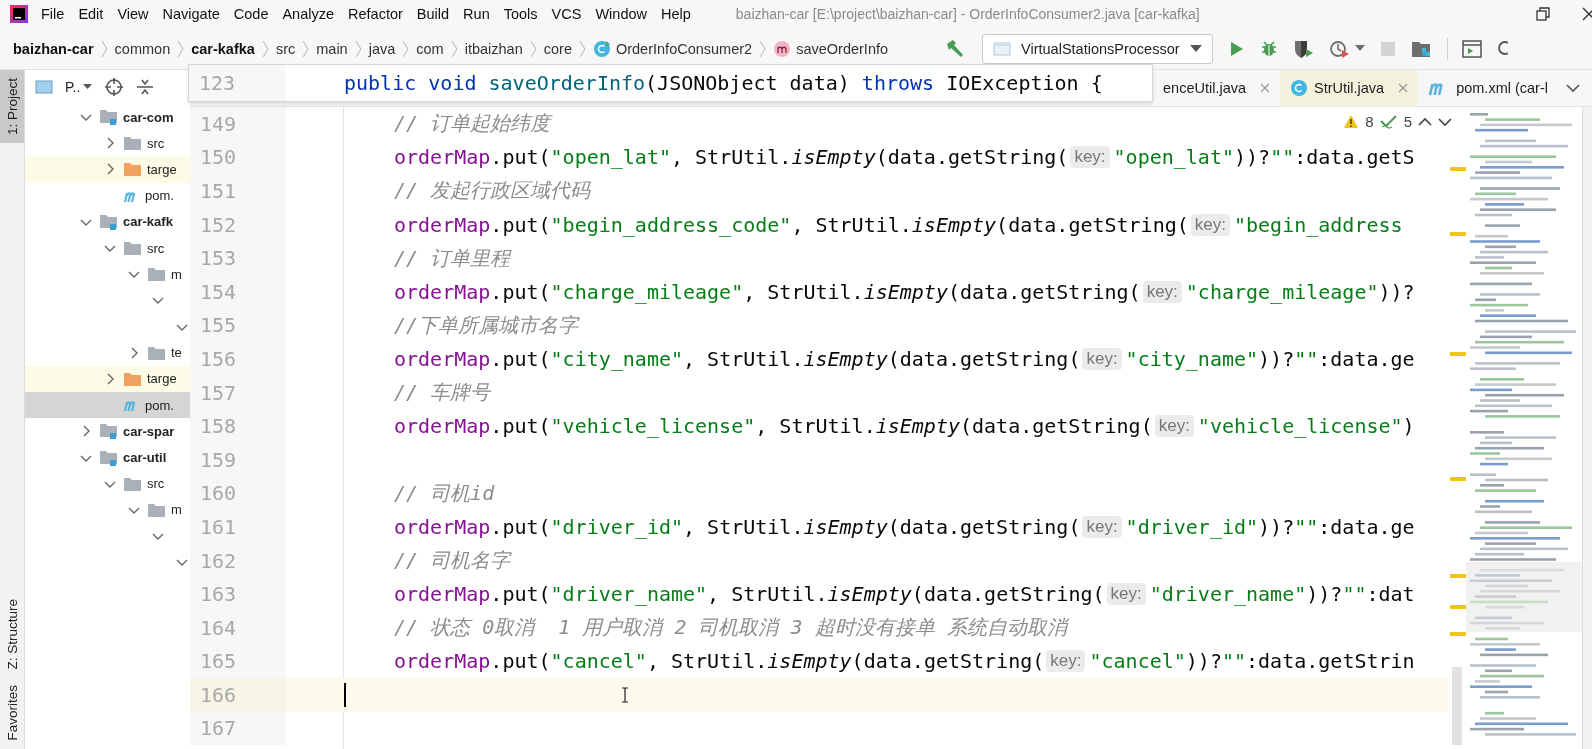  What do you see at coordinates (191, 14) in the screenshot?
I see `menu-item: Navigate` at bounding box center [191, 14].